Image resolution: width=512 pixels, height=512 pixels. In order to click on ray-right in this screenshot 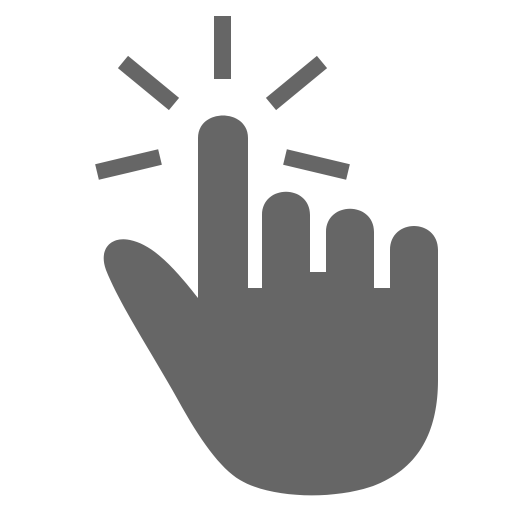, I will do `click(316, 164)`.